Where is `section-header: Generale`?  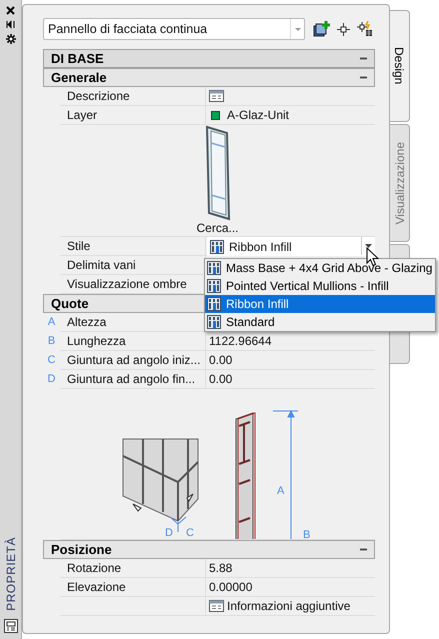
section-header: Generale is located at coordinates (209, 77).